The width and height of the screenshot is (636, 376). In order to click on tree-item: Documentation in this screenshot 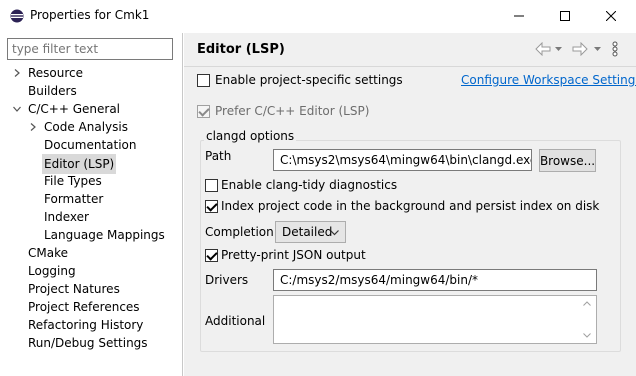, I will do `click(91, 145)`.